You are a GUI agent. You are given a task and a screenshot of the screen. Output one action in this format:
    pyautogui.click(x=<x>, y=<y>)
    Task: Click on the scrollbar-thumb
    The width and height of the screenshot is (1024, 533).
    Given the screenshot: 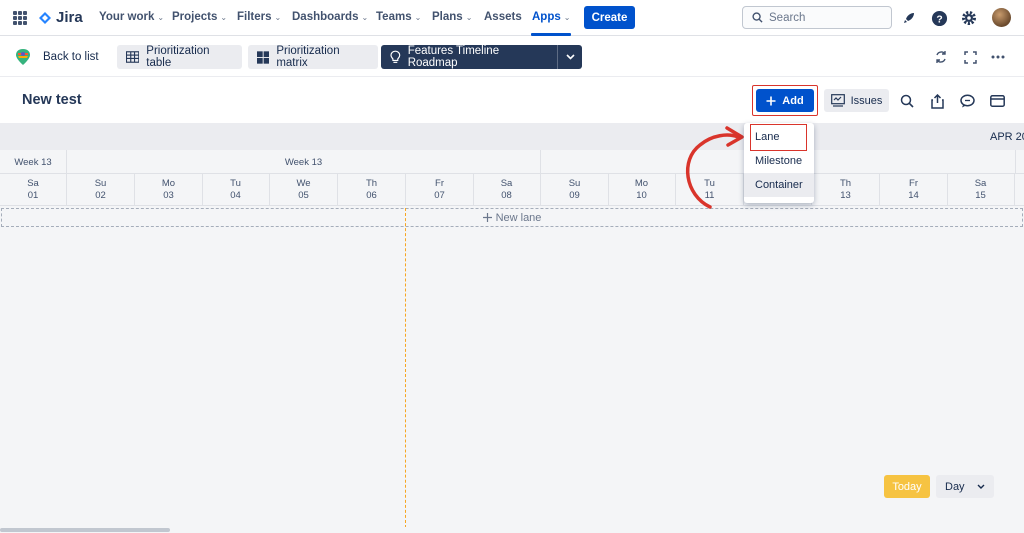 What is the action you would take?
    pyautogui.click(x=85, y=530)
    